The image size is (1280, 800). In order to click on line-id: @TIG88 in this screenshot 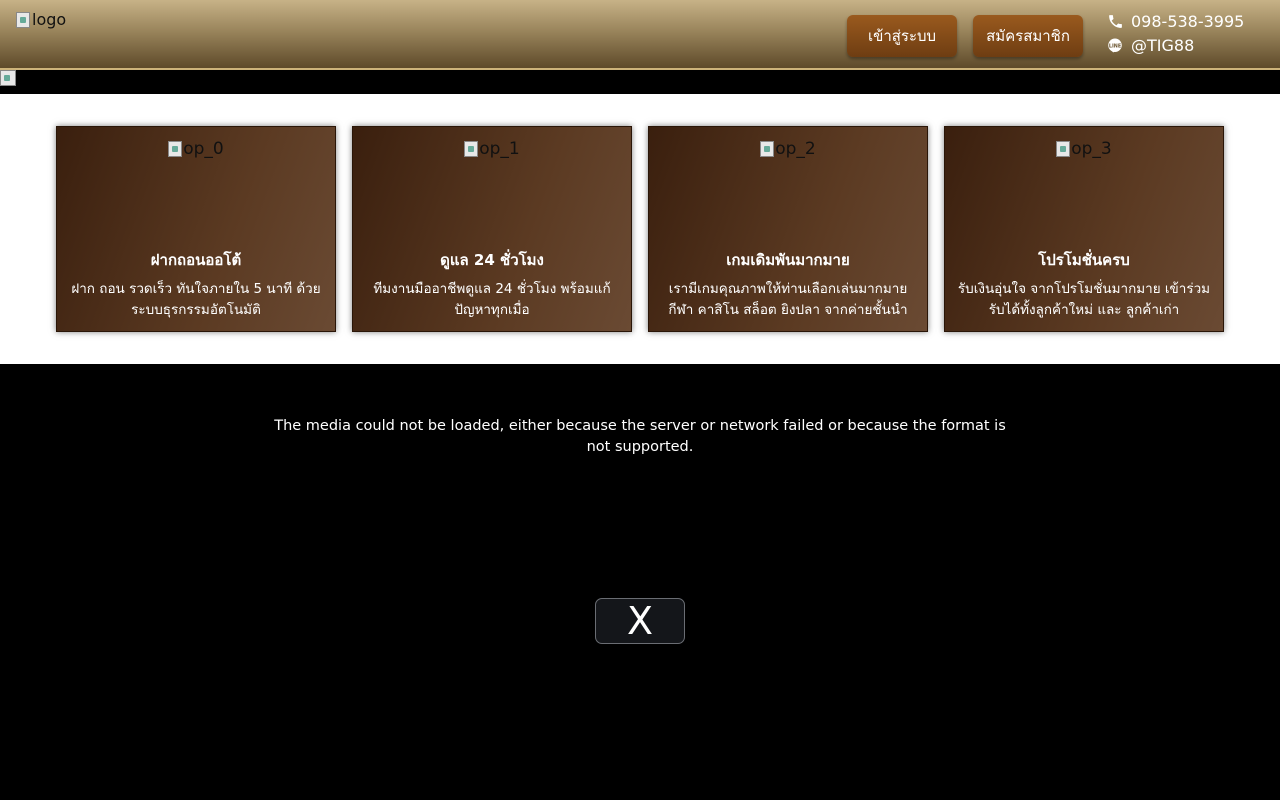, I will do `click(1163, 45)`.